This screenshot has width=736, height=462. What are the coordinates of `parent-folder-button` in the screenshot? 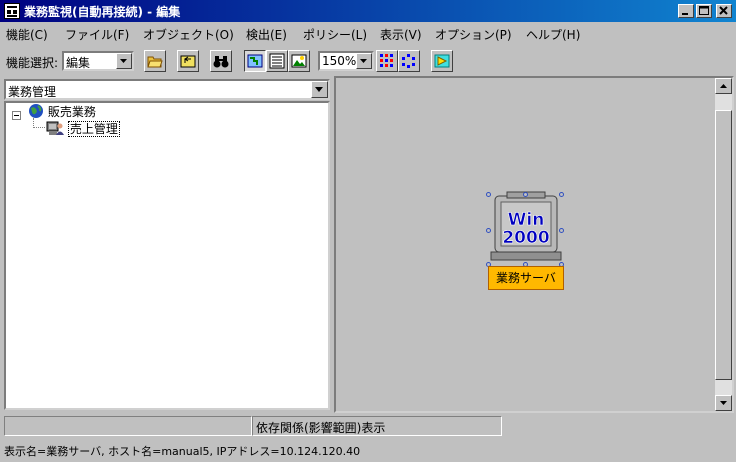 It's located at (188, 61).